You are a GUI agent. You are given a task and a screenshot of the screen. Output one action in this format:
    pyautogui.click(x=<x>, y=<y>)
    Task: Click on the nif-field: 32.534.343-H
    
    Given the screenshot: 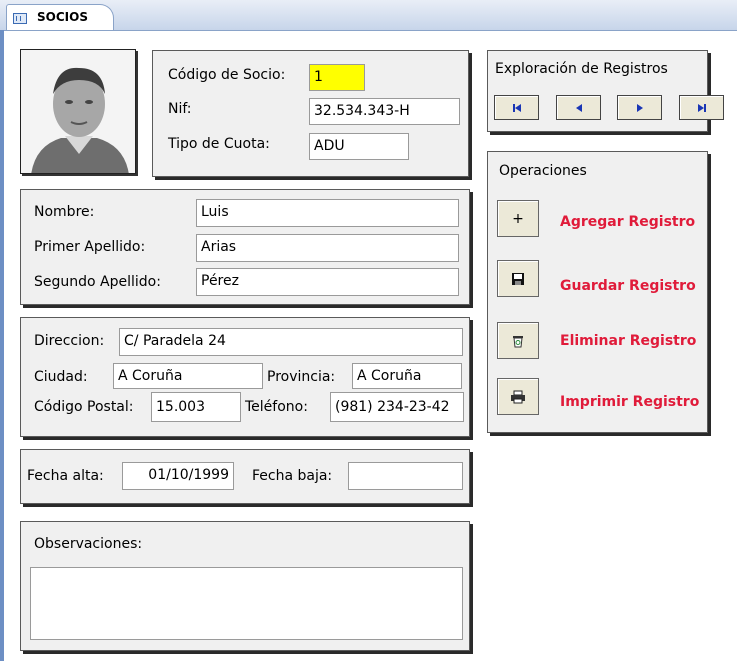 What is the action you would take?
    pyautogui.click(x=384, y=111)
    